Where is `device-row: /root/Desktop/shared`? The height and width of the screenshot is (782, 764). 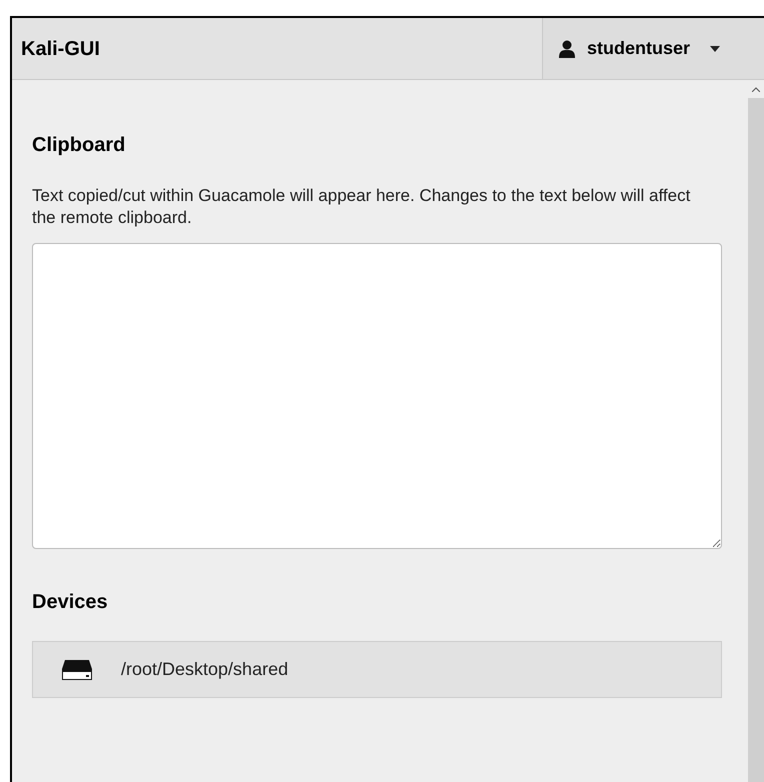 device-row: /root/Desktop/shared is located at coordinates (377, 669).